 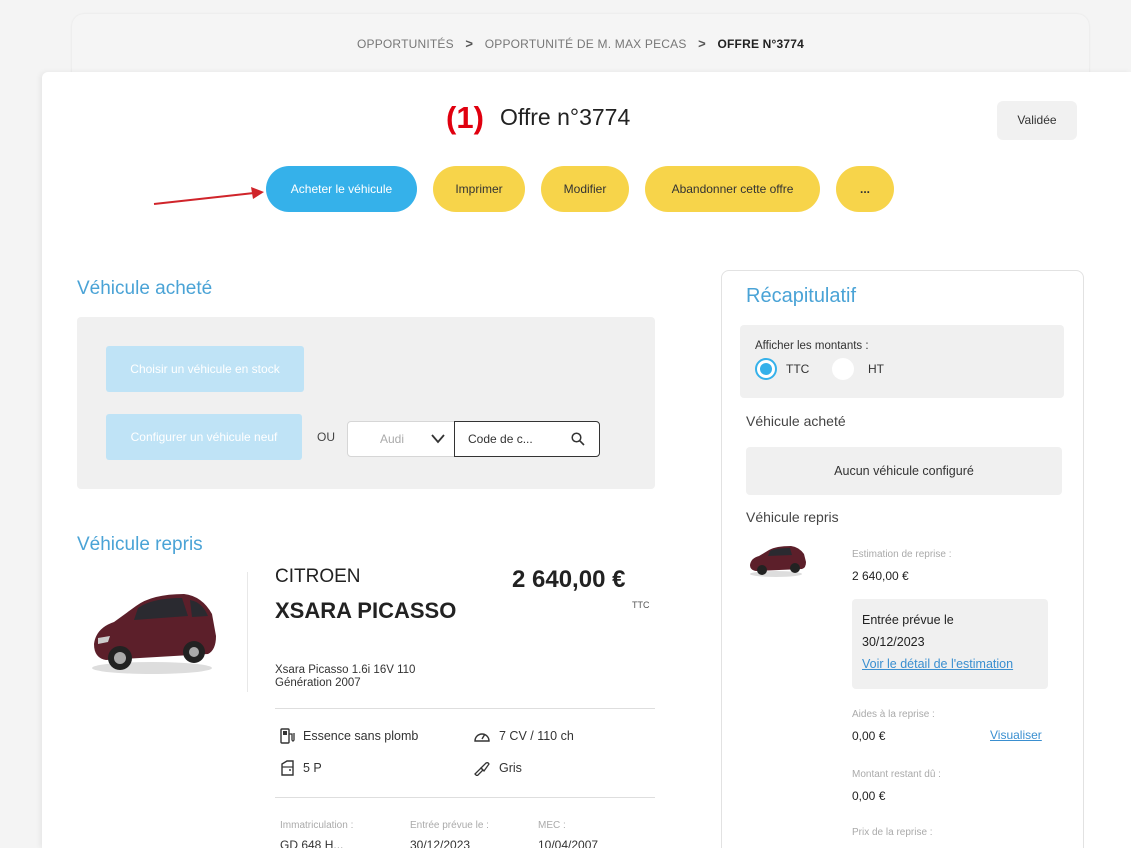 What do you see at coordinates (287, 736) in the screenshot?
I see `fuel-pump-icon` at bounding box center [287, 736].